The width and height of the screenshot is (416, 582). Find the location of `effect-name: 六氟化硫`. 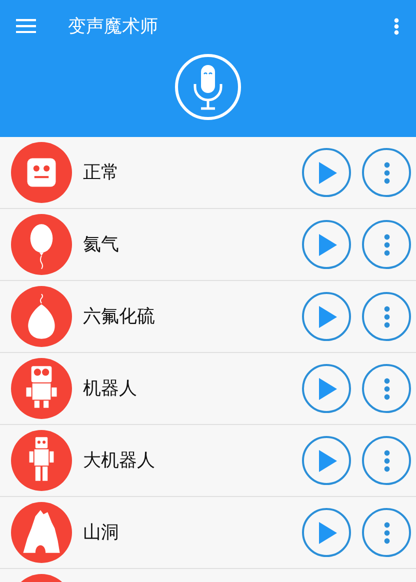

effect-name: 六氟化硫 is located at coordinates (119, 317).